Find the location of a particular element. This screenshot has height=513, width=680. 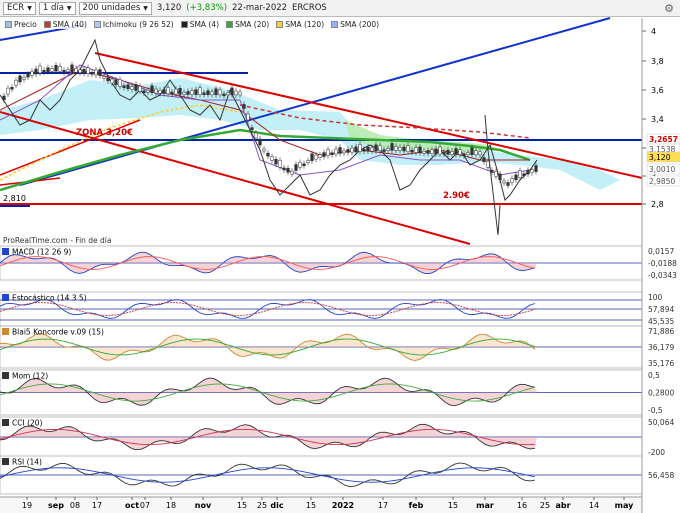

x-tick-label: may is located at coordinates (624, 505).